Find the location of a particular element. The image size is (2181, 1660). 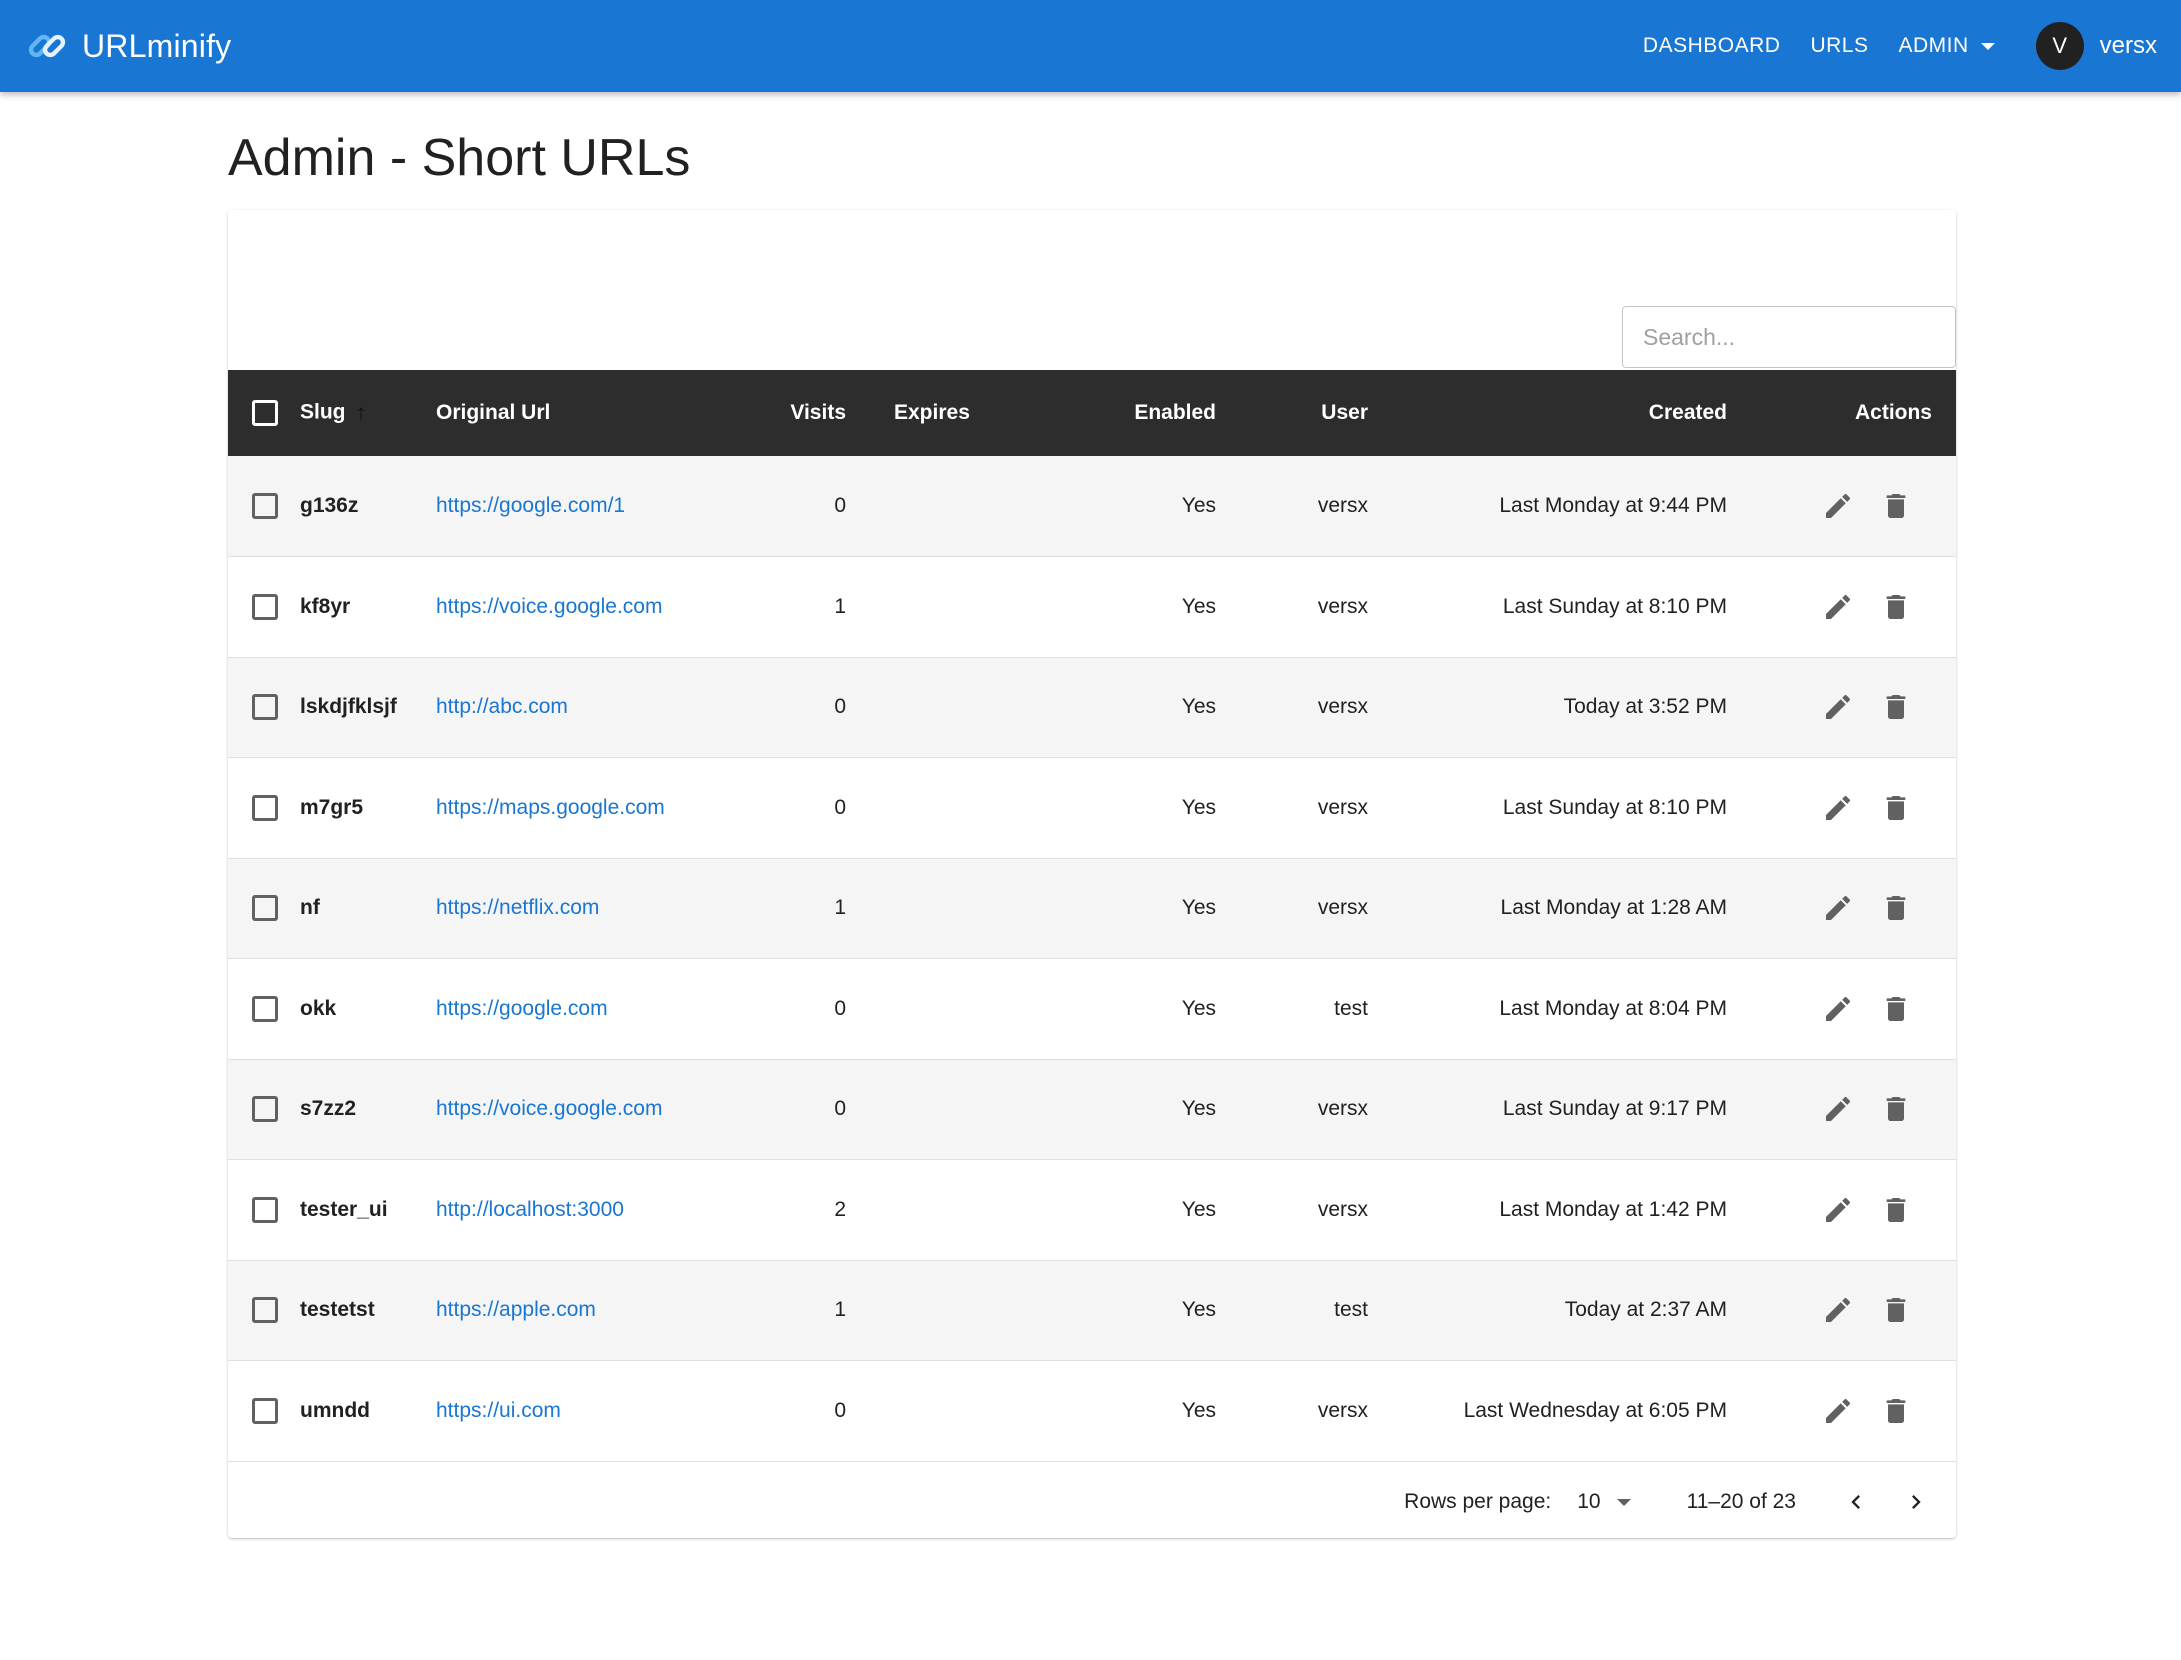

user-menu: V versx is located at coordinates (2096, 46).